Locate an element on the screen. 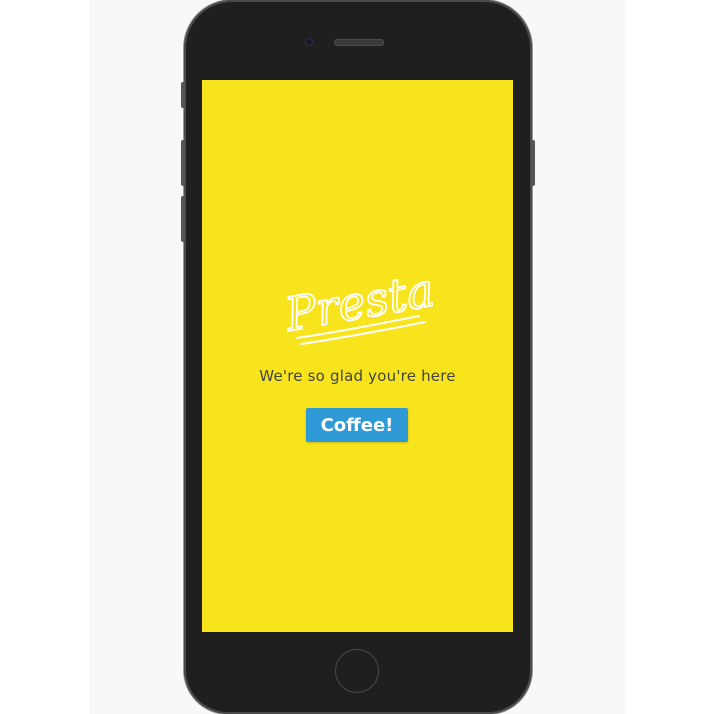 The height and width of the screenshot is (714, 714). front-camera-icon is located at coordinates (309, 42).